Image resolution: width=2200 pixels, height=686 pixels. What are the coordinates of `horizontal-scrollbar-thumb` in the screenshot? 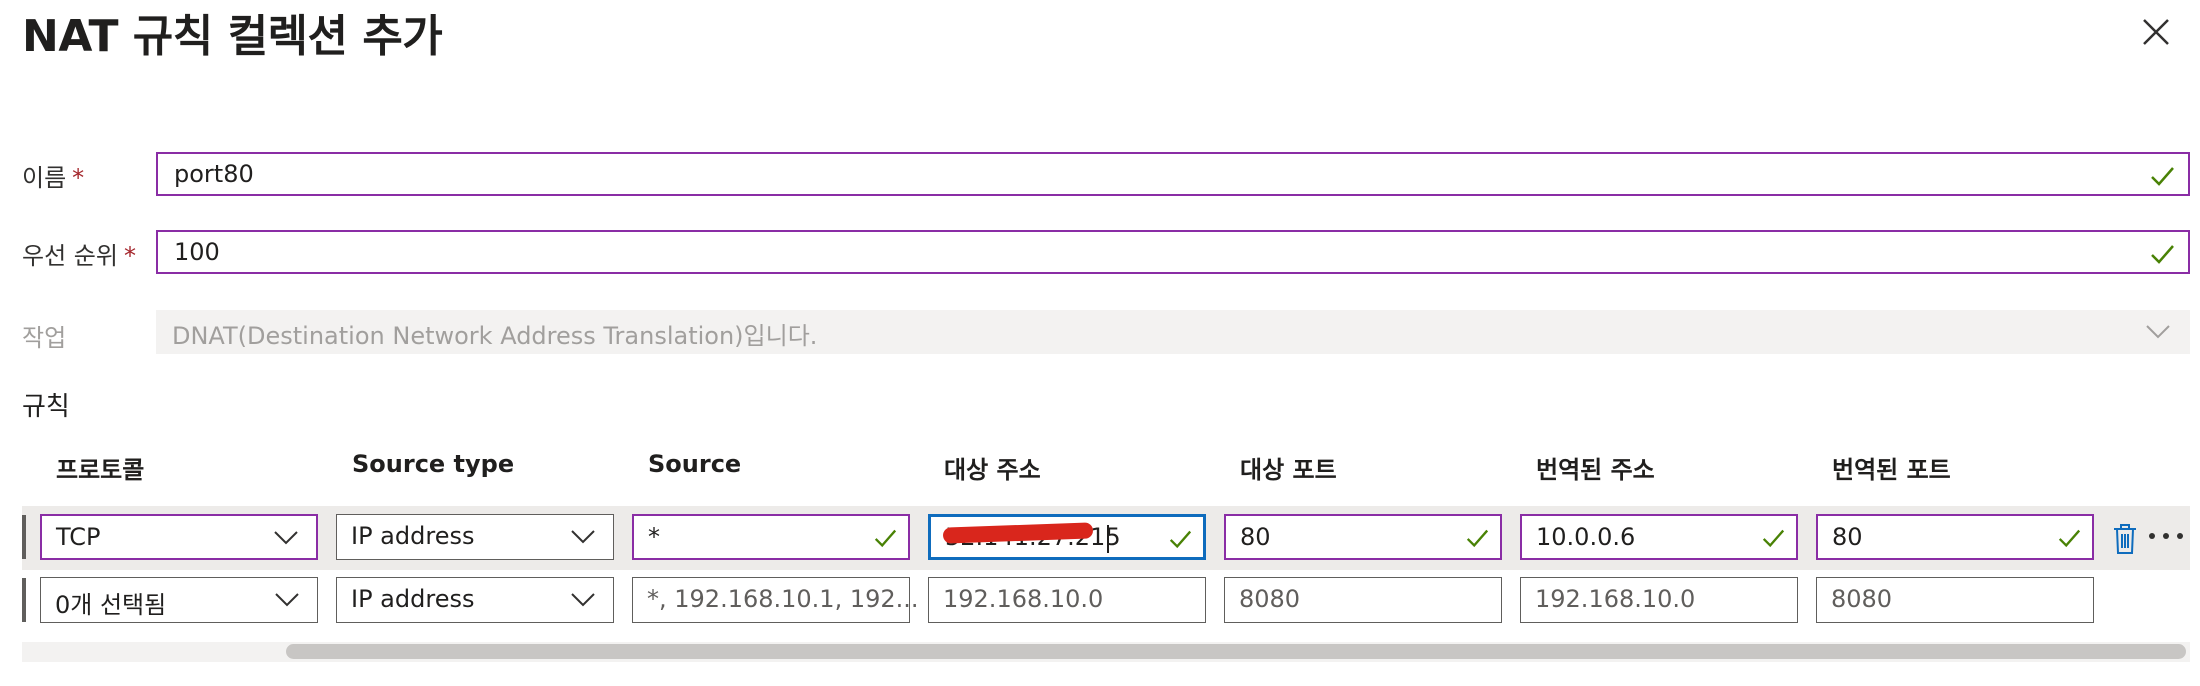 It's located at (1236, 651).